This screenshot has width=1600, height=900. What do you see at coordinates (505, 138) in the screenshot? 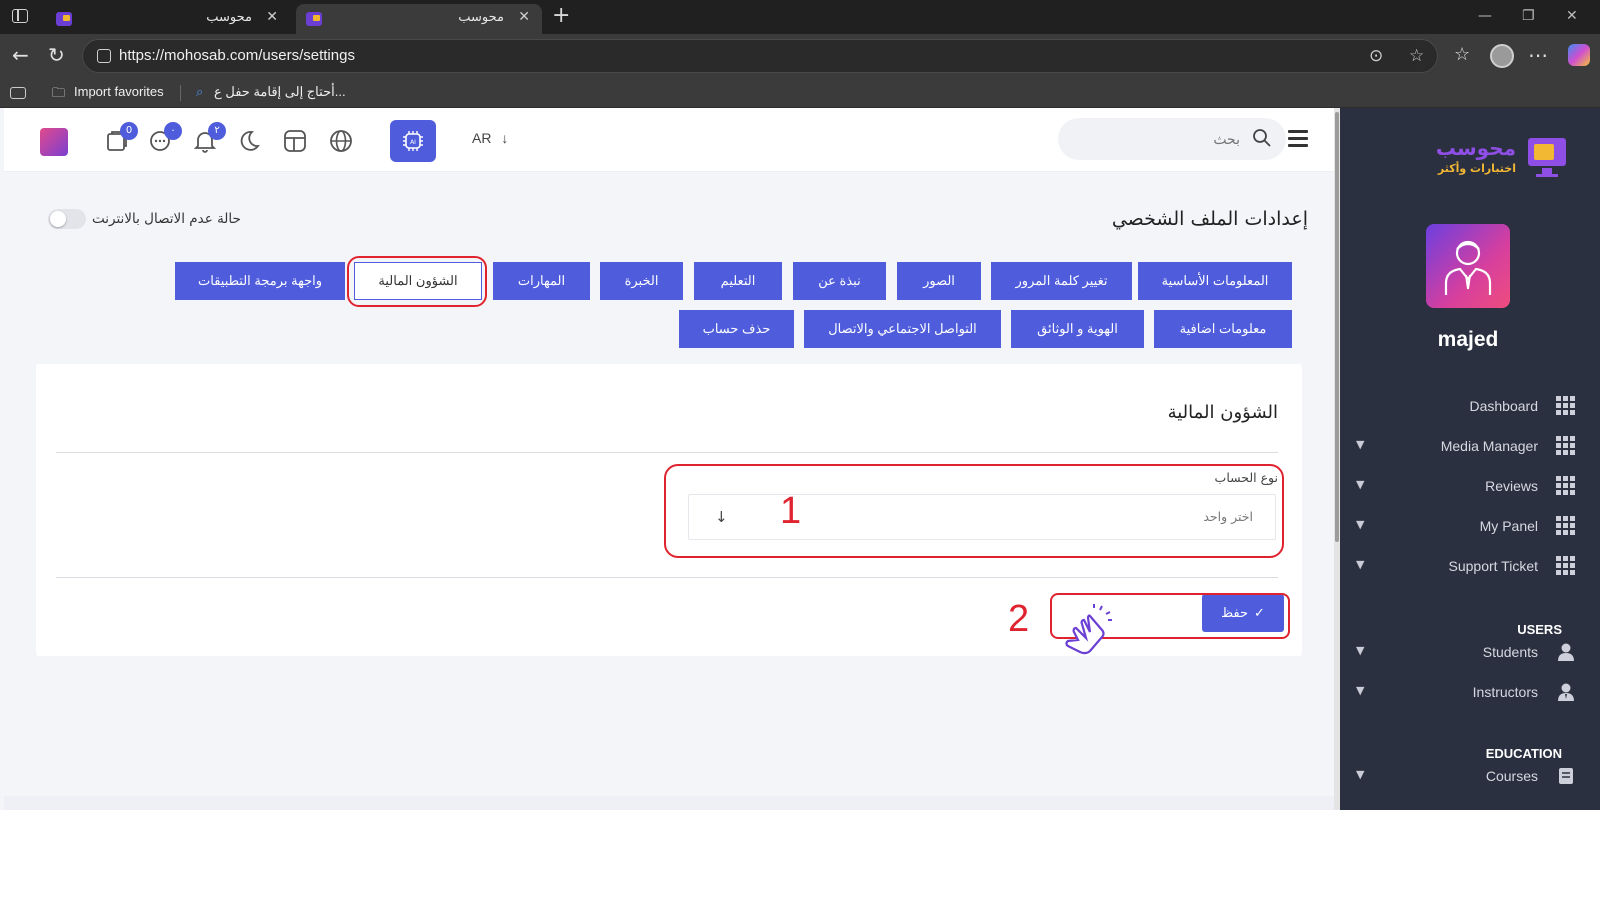
I see `arrow-down-icon: ↓` at bounding box center [505, 138].